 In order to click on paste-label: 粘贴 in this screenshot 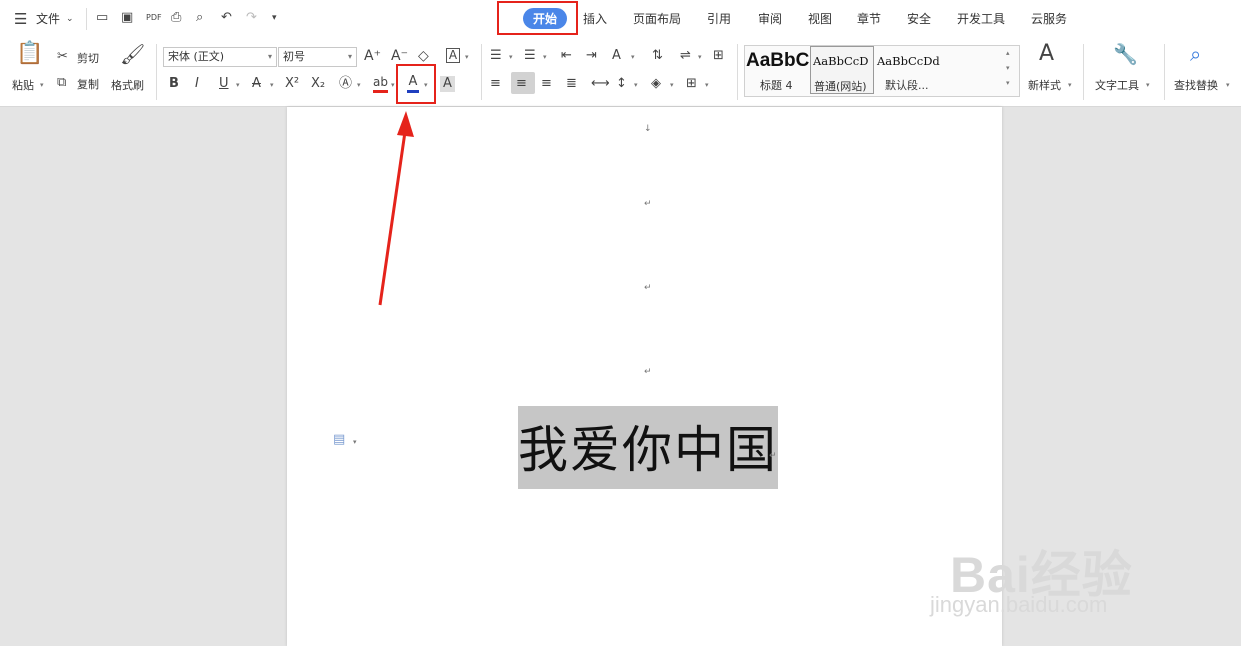, I will do `click(23, 85)`.